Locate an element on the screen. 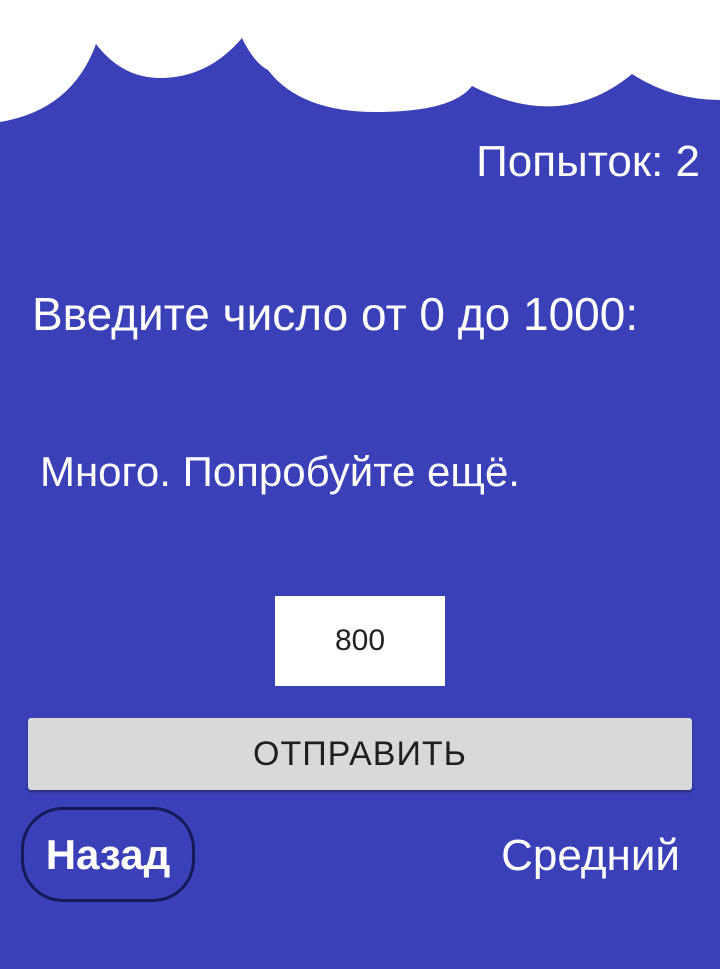  cloud-wave-decoration is located at coordinates (360, 61).